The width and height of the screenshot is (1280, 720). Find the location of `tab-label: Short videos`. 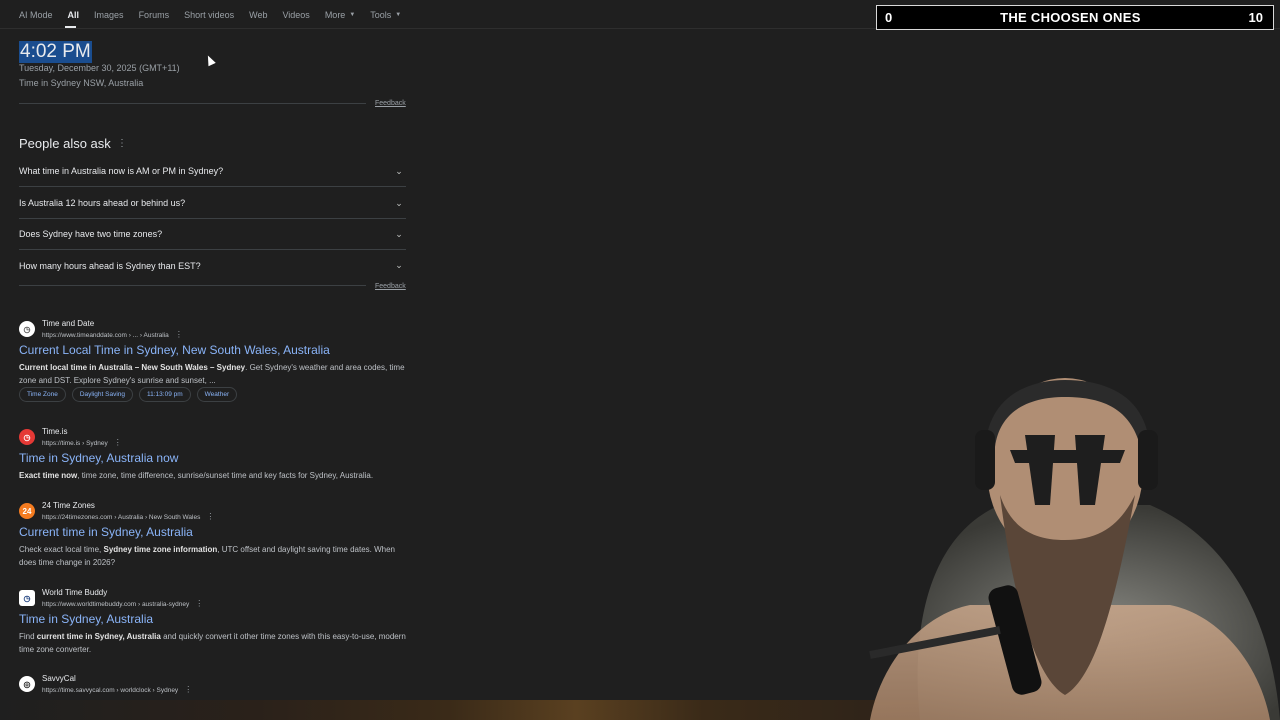

tab-label: Short videos is located at coordinates (209, 15).